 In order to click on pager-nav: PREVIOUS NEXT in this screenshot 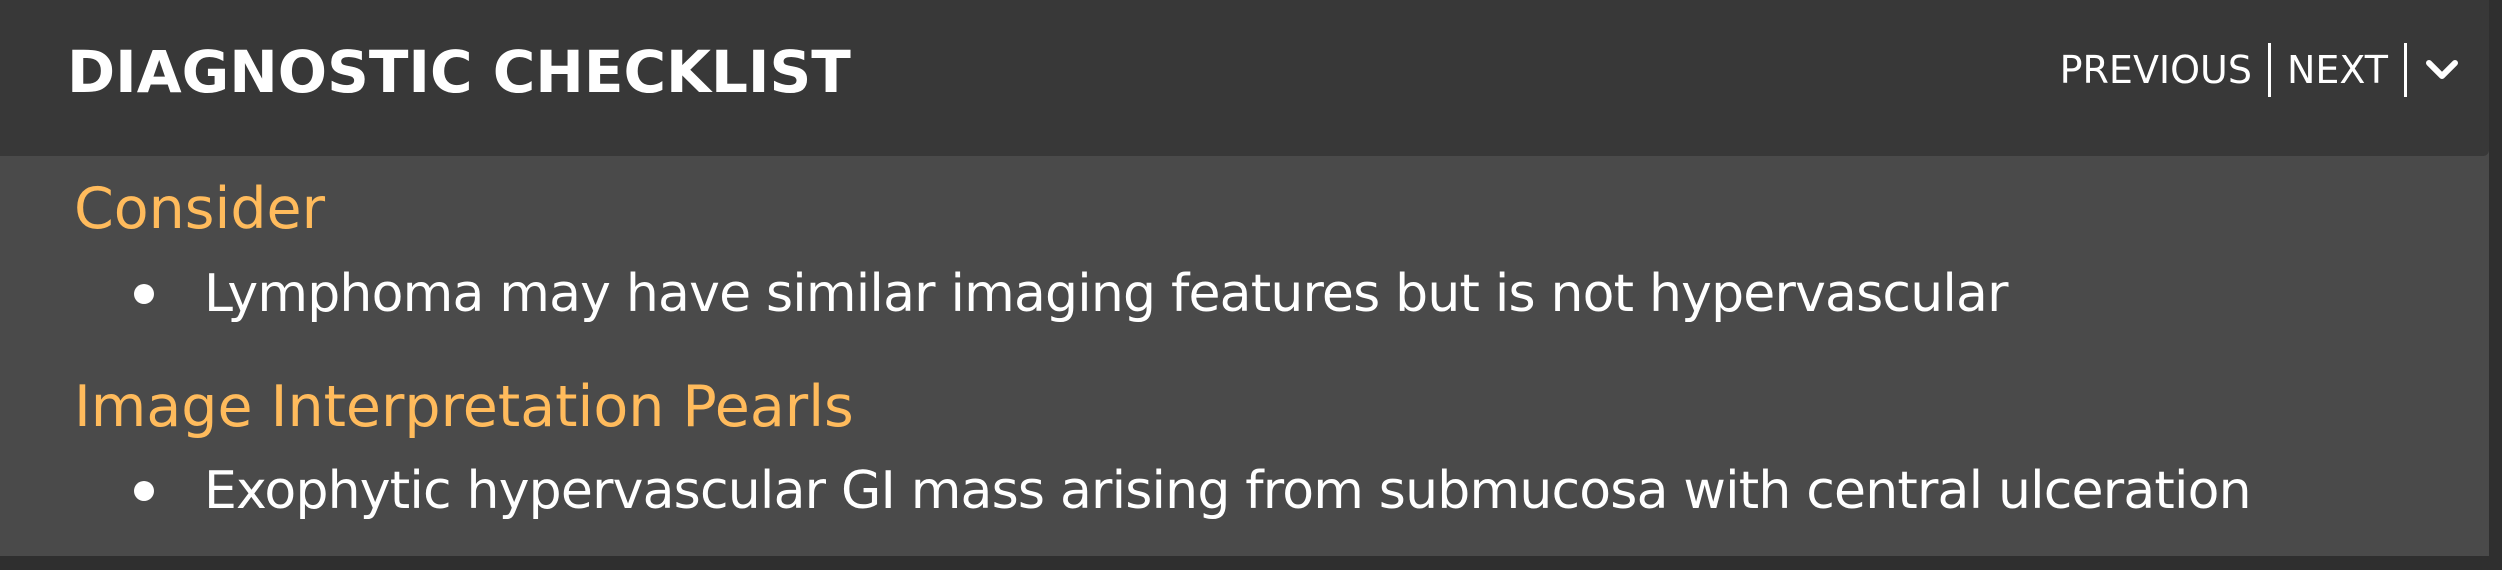, I will do `click(2254, 70)`.